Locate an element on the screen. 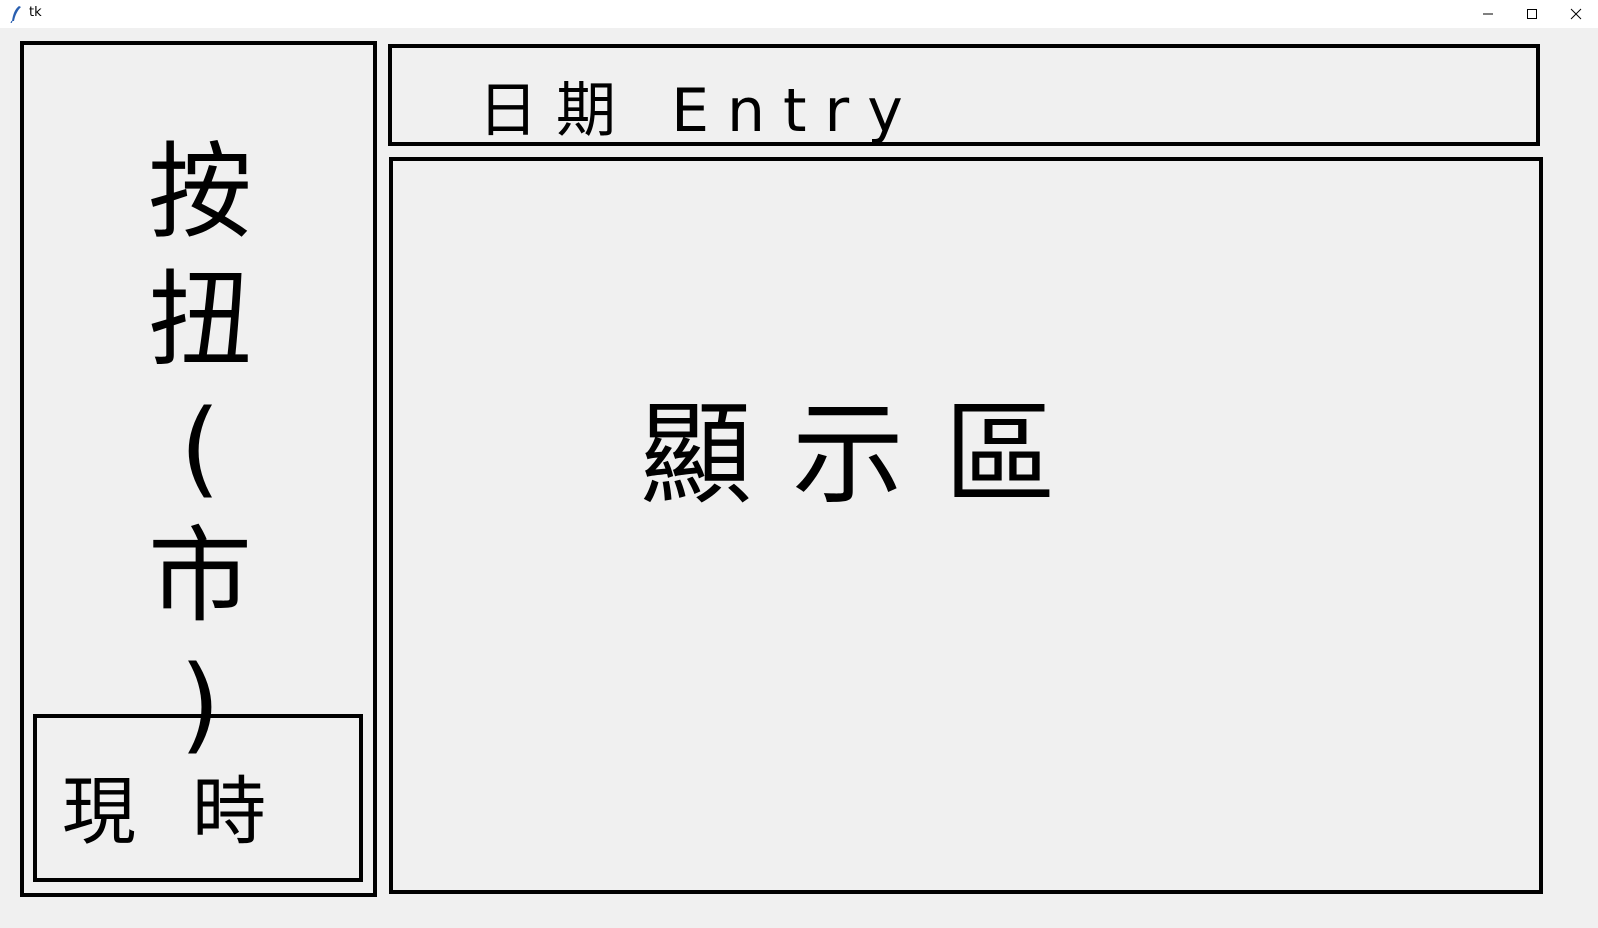  maximize-button is located at coordinates (1532, 14).